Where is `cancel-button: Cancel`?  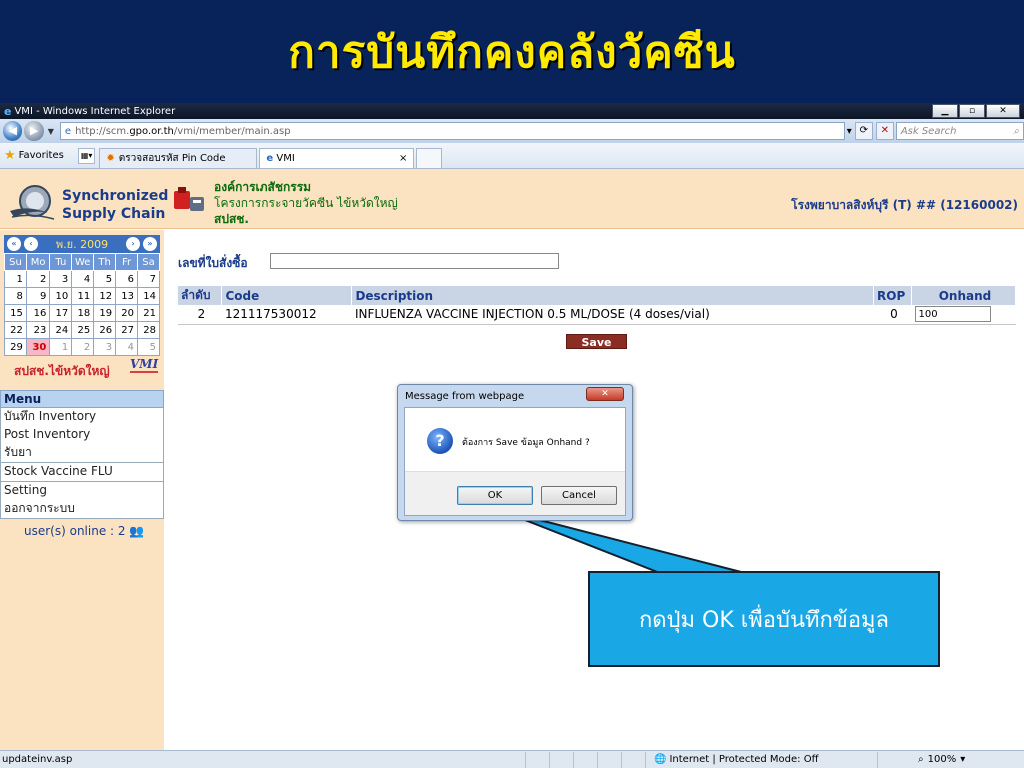
cancel-button: Cancel is located at coordinates (579, 495).